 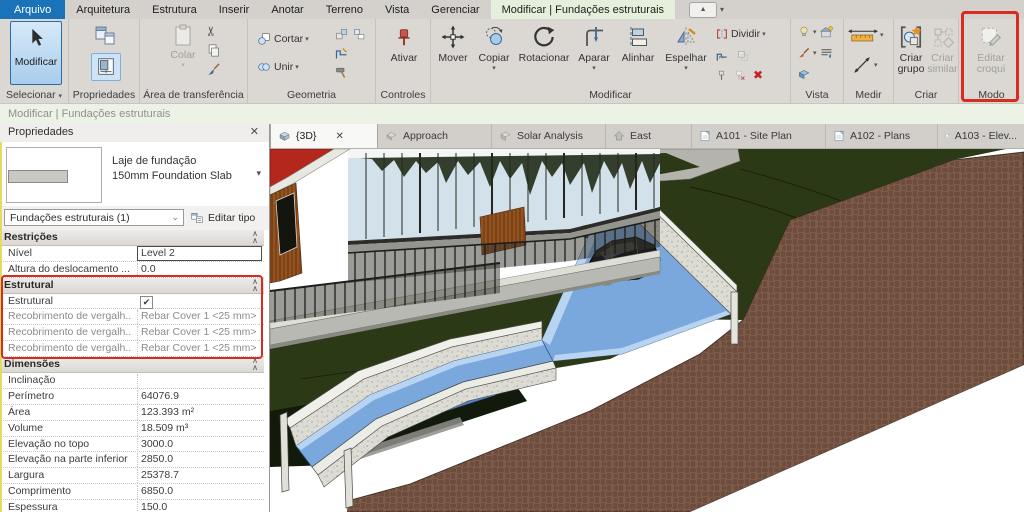 I want to click on cope-button, so click(x=341, y=53).